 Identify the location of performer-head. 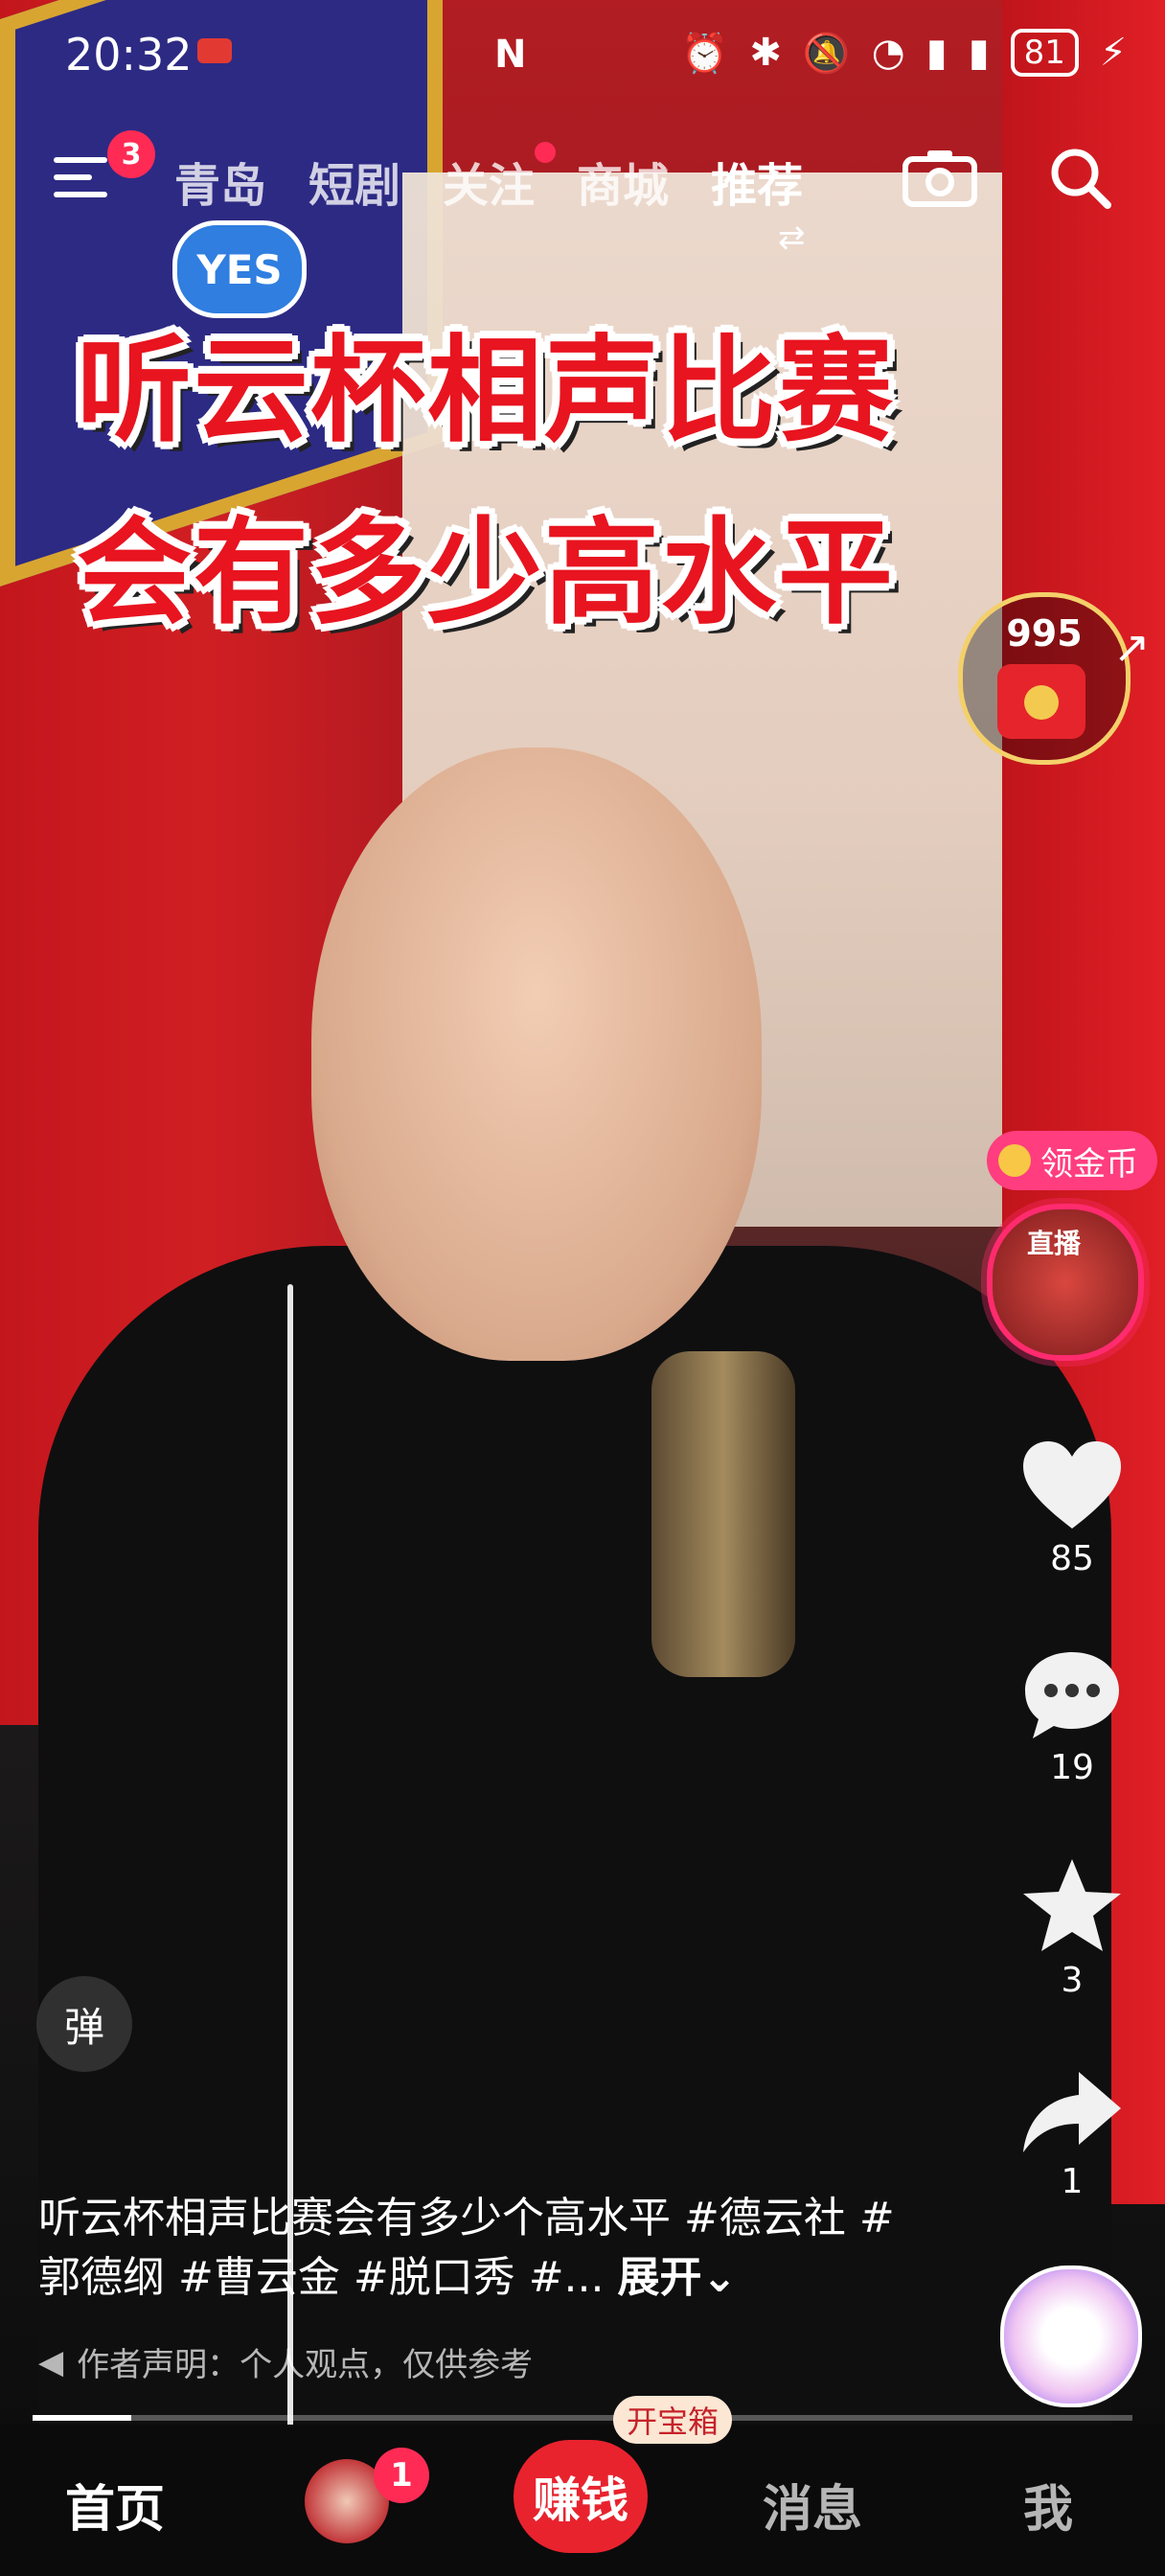
(537, 1054).